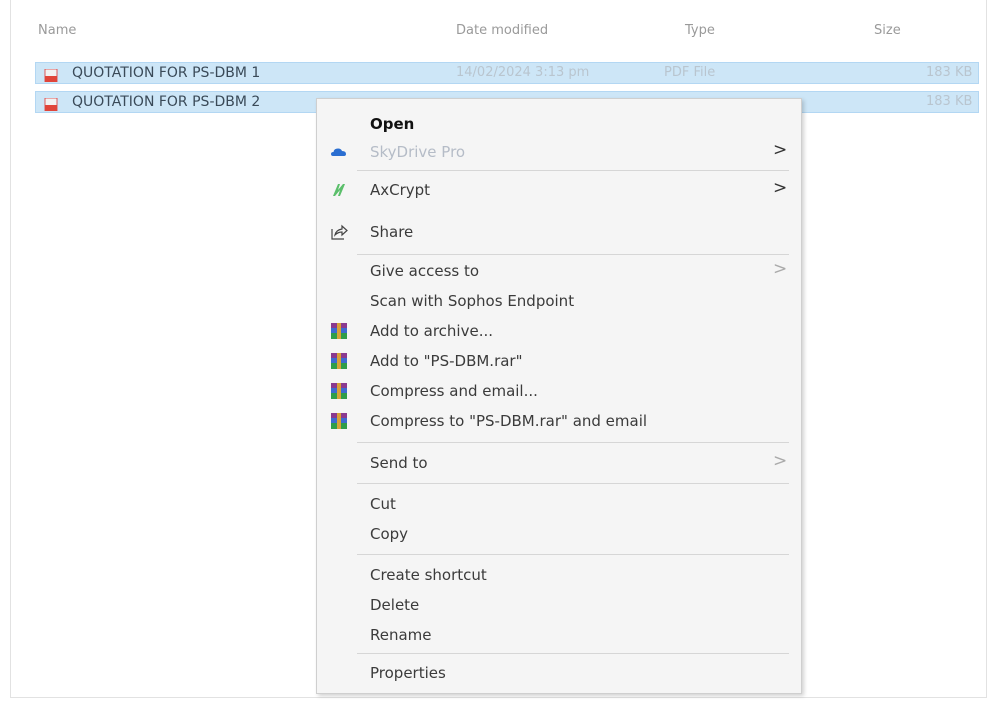 The height and width of the screenshot is (701, 991). What do you see at coordinates (509, 421) in the screenshot?
I see `menu-item-label: Compress to "PS-DBM.rar" and email` at bounding box center [509, 421].